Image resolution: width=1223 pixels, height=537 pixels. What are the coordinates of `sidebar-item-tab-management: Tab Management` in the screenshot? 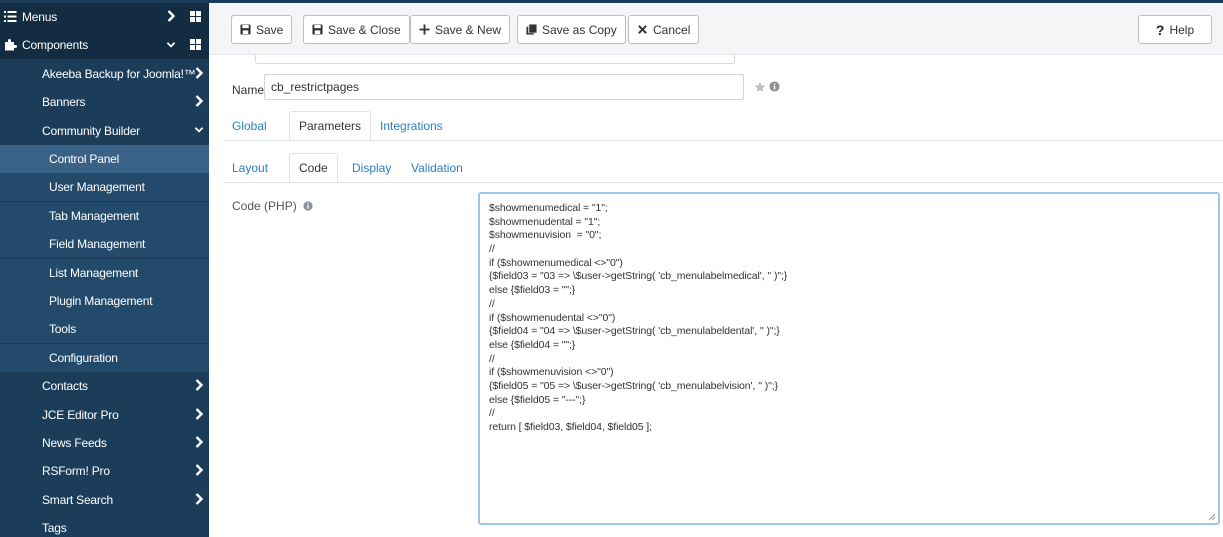 It's located at (104, 215).